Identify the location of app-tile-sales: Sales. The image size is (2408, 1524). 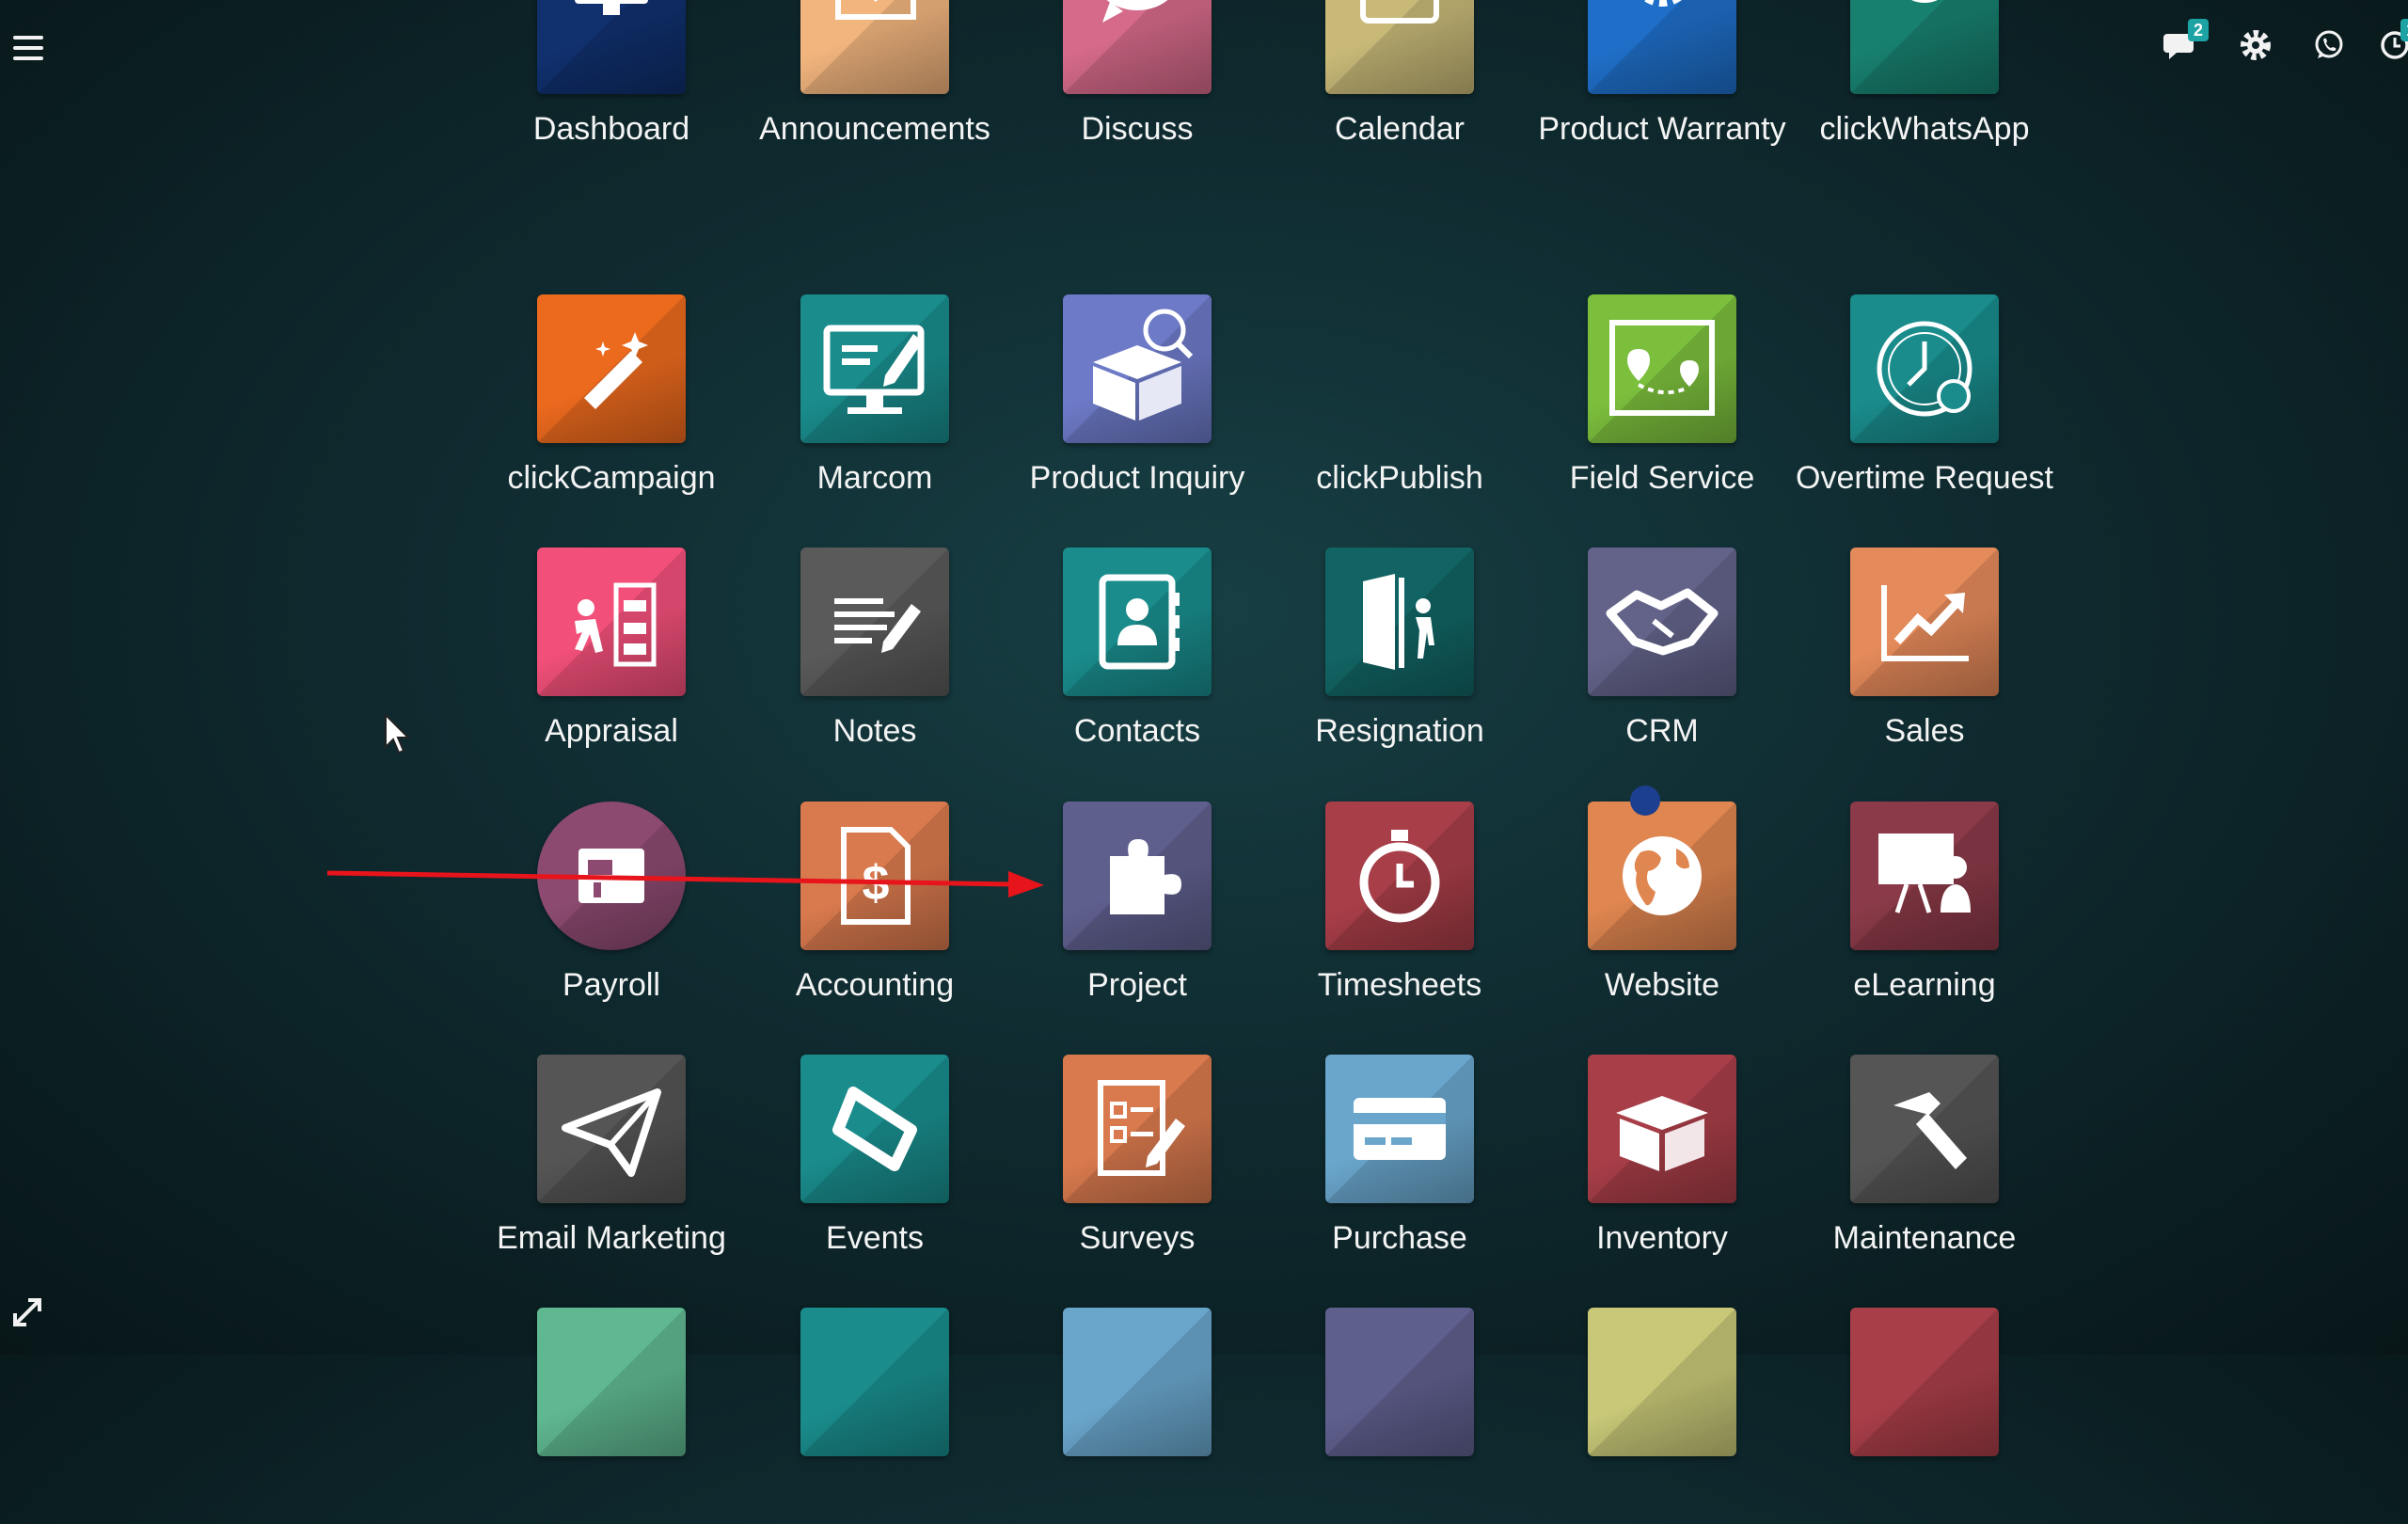
(1925, 656).